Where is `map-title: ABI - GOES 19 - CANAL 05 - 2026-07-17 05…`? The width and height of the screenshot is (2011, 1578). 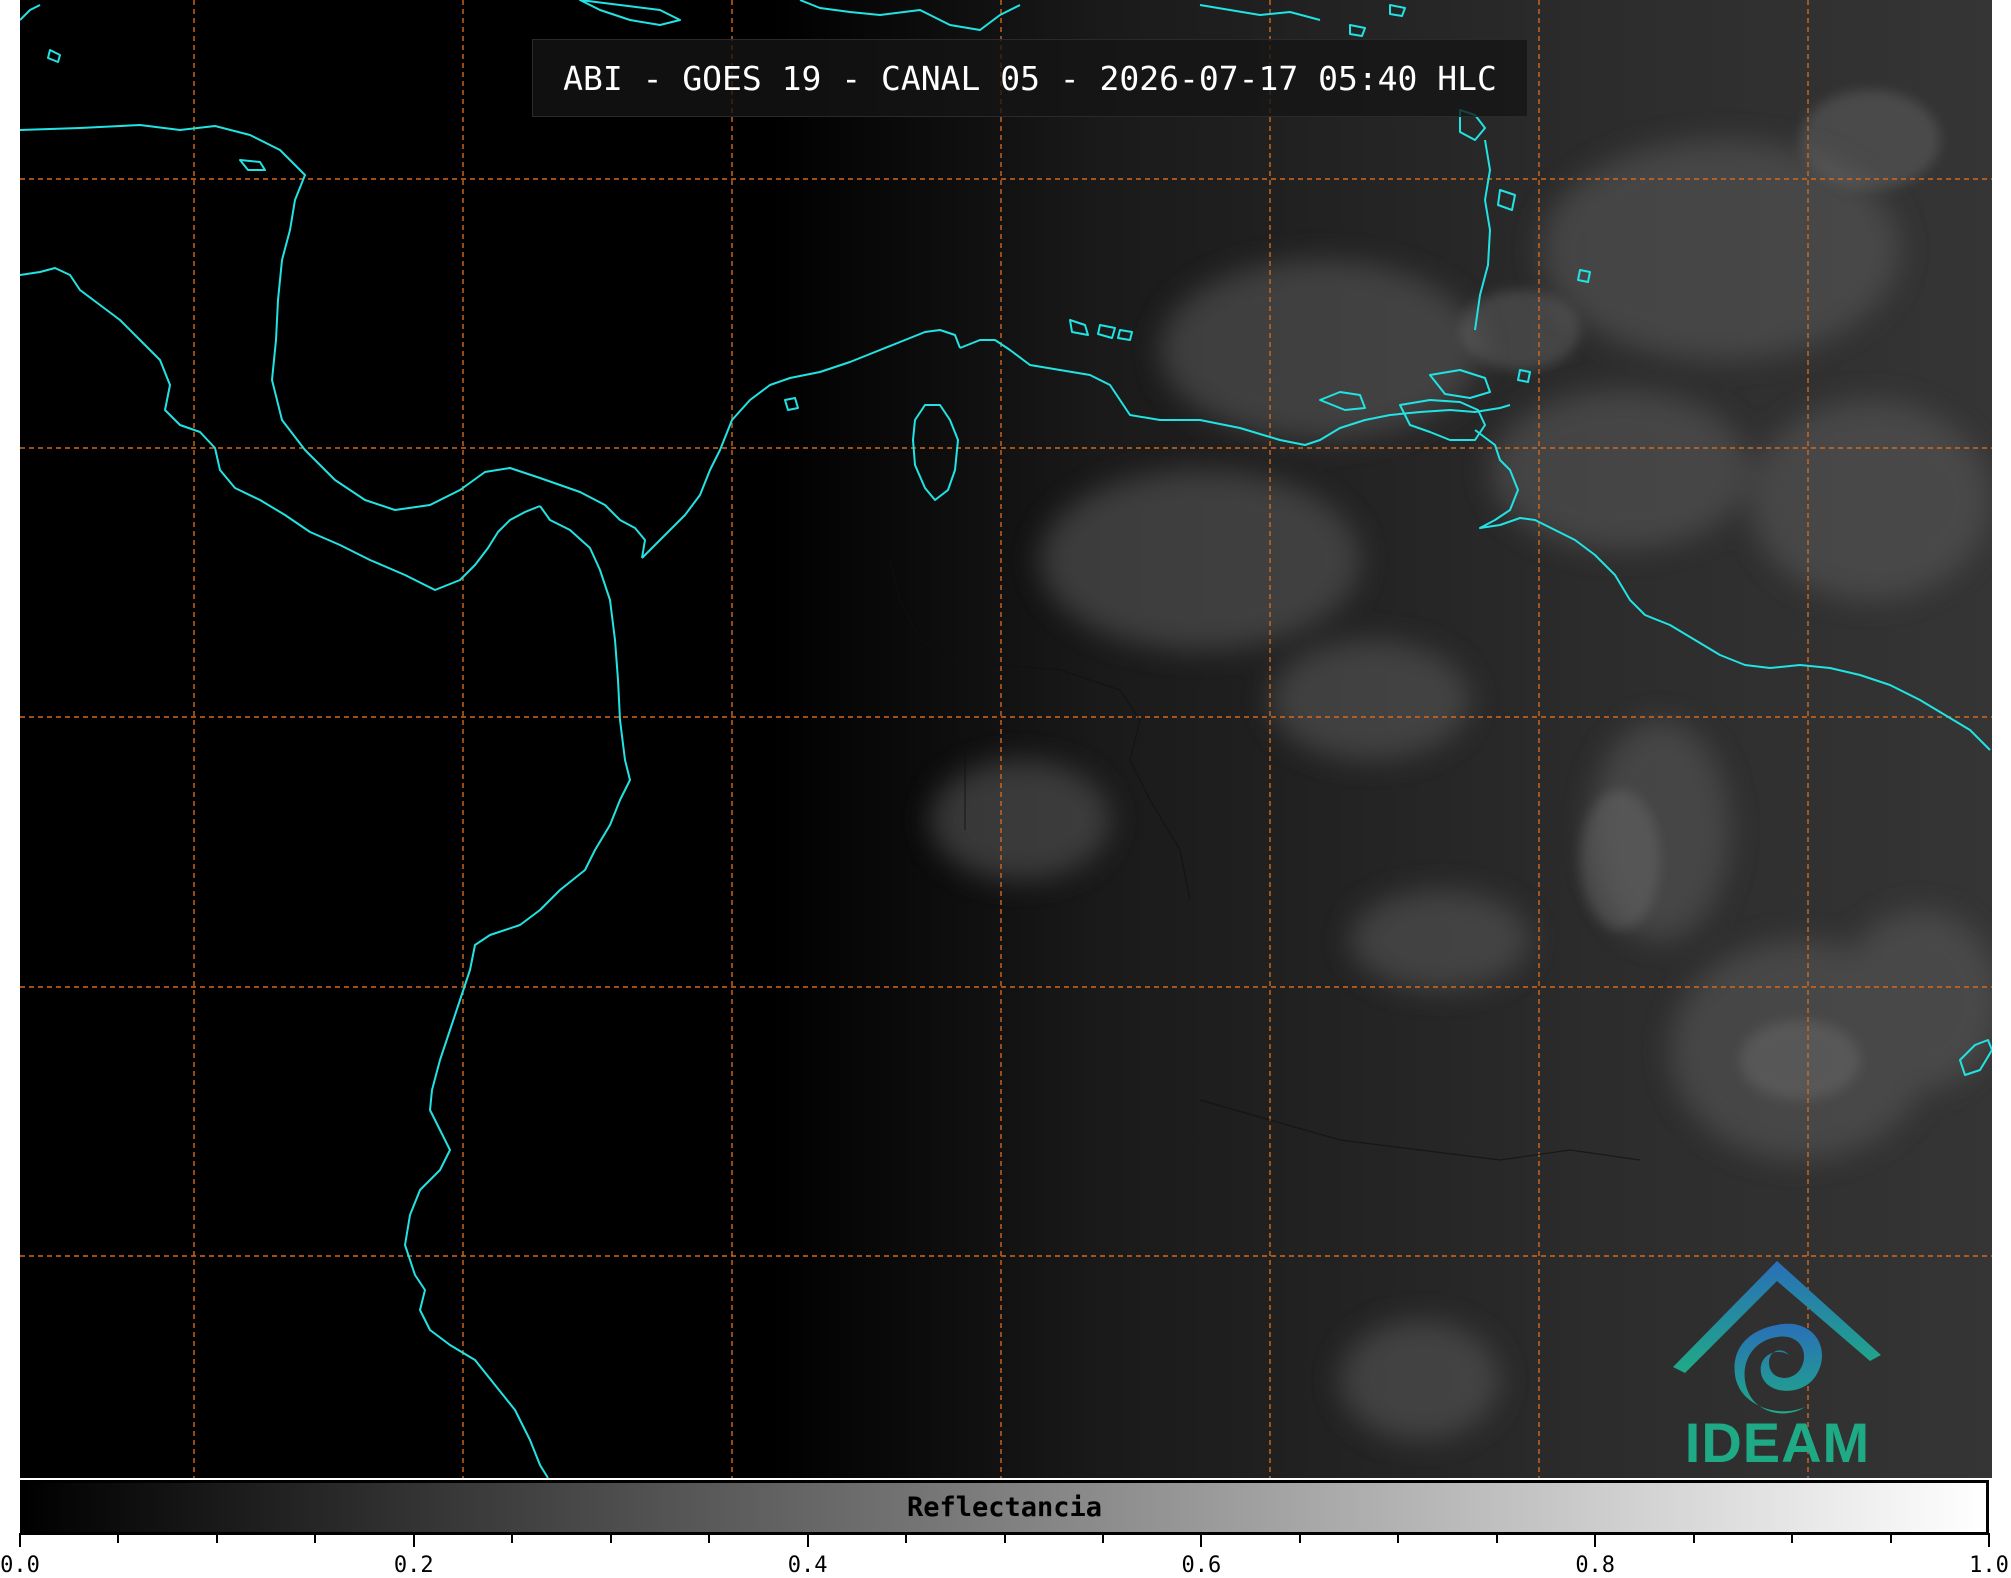 map-title: ABI - GOES 19 - CANAL 05 - 2026-07-17 05… is located at coordinates (1030, 78).